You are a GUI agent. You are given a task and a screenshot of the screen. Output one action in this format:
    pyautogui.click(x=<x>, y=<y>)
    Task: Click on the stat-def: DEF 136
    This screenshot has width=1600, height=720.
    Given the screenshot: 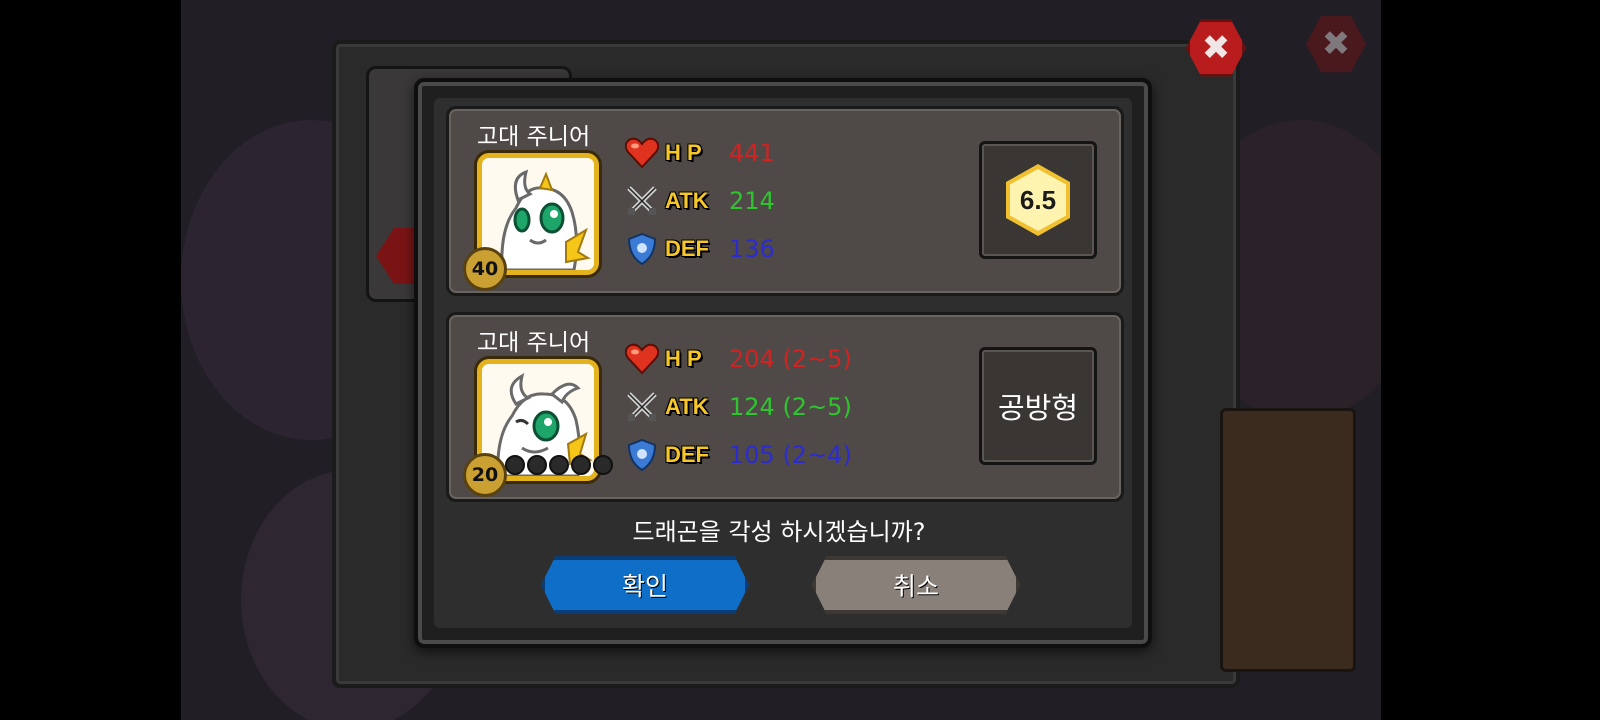 What is the action you would take?
    pyautogui.click(x=699, y=249)
    